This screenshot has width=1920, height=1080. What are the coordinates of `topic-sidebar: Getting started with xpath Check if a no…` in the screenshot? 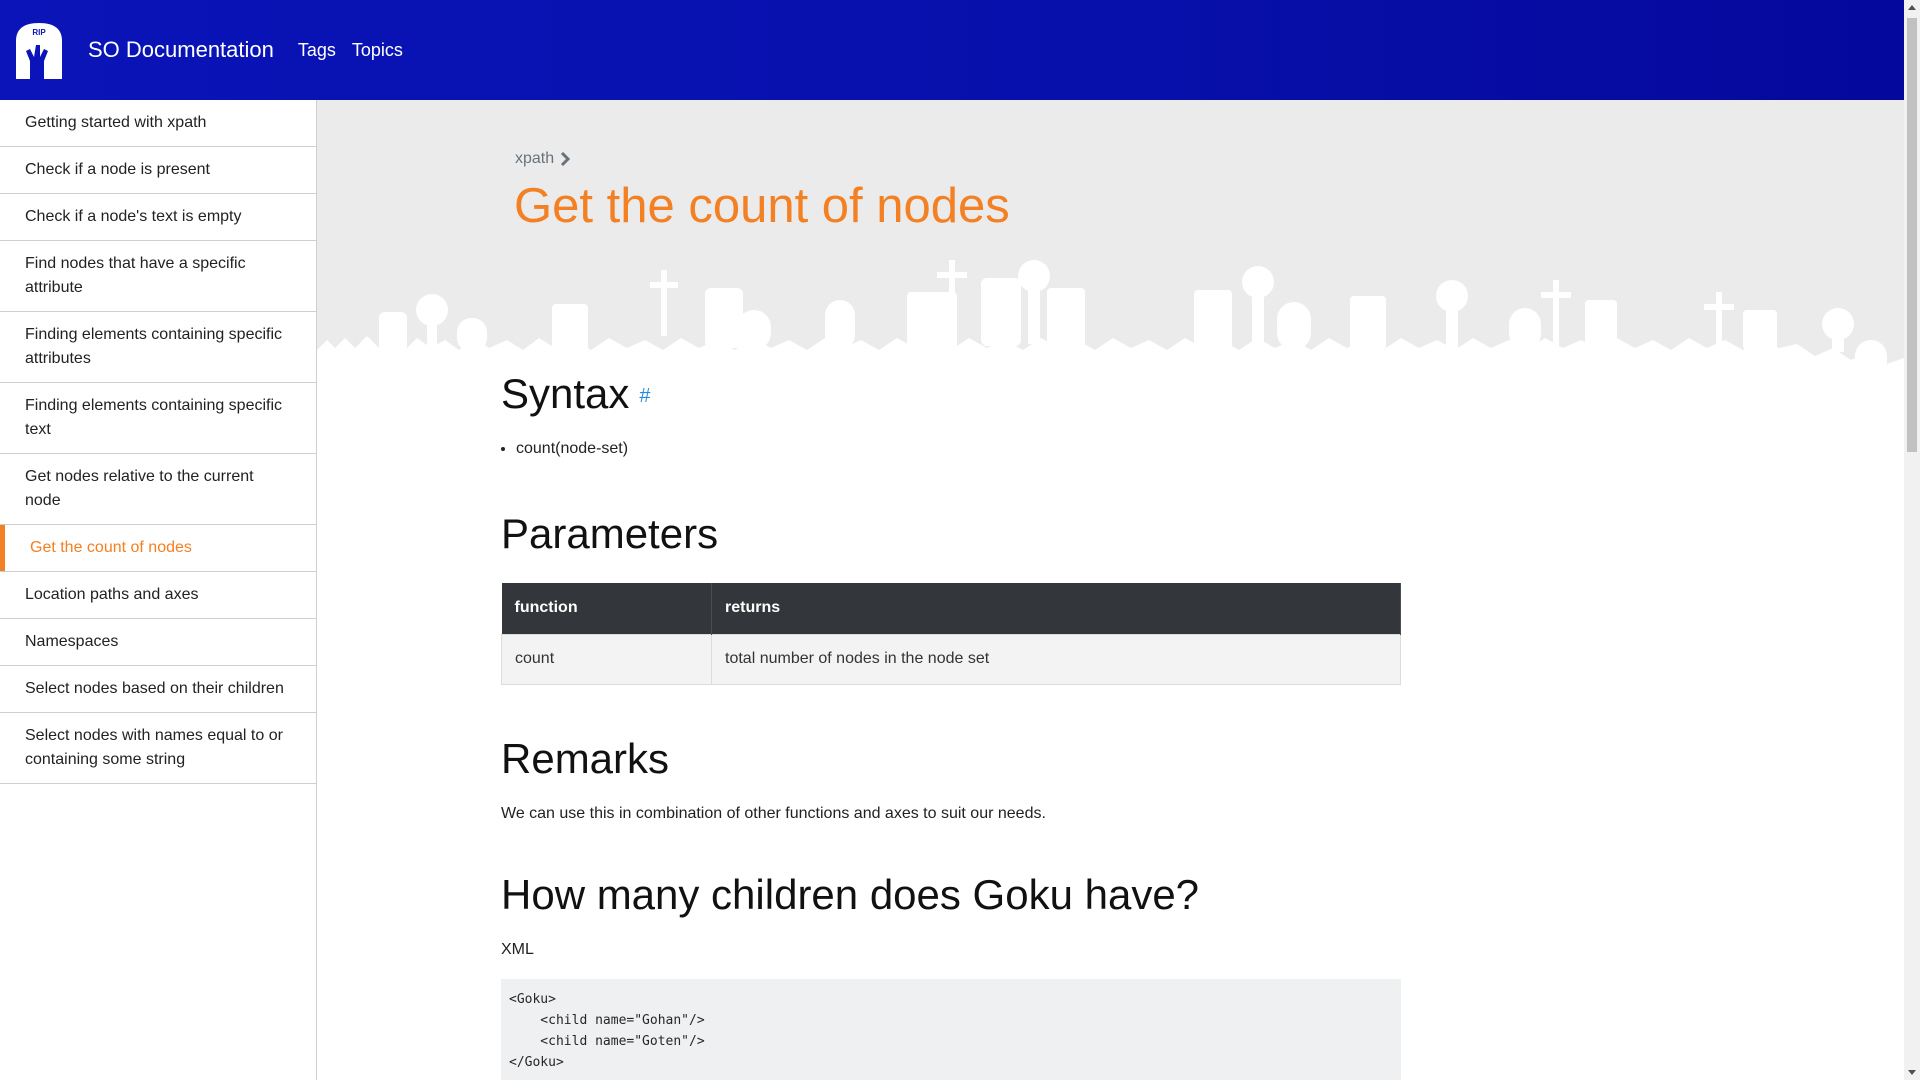 It's located at (158, 590).